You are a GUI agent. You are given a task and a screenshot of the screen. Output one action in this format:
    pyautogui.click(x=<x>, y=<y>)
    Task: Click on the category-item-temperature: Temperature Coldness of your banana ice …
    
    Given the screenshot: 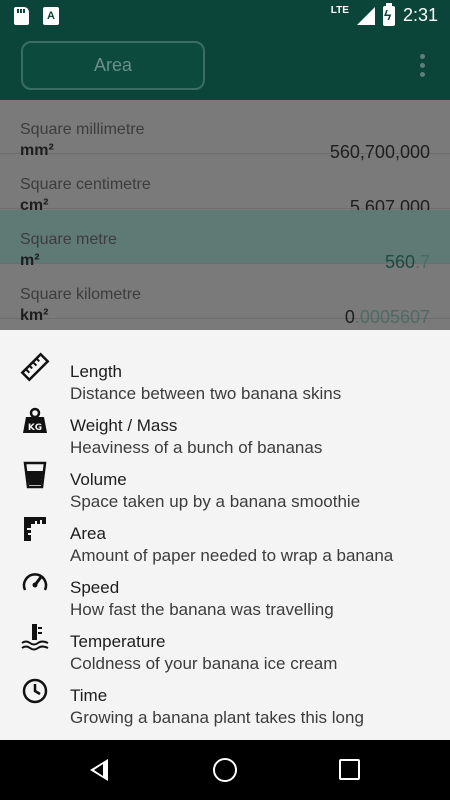 What is the action you would take?
    pyautogui.click(x=225, y=641)
    